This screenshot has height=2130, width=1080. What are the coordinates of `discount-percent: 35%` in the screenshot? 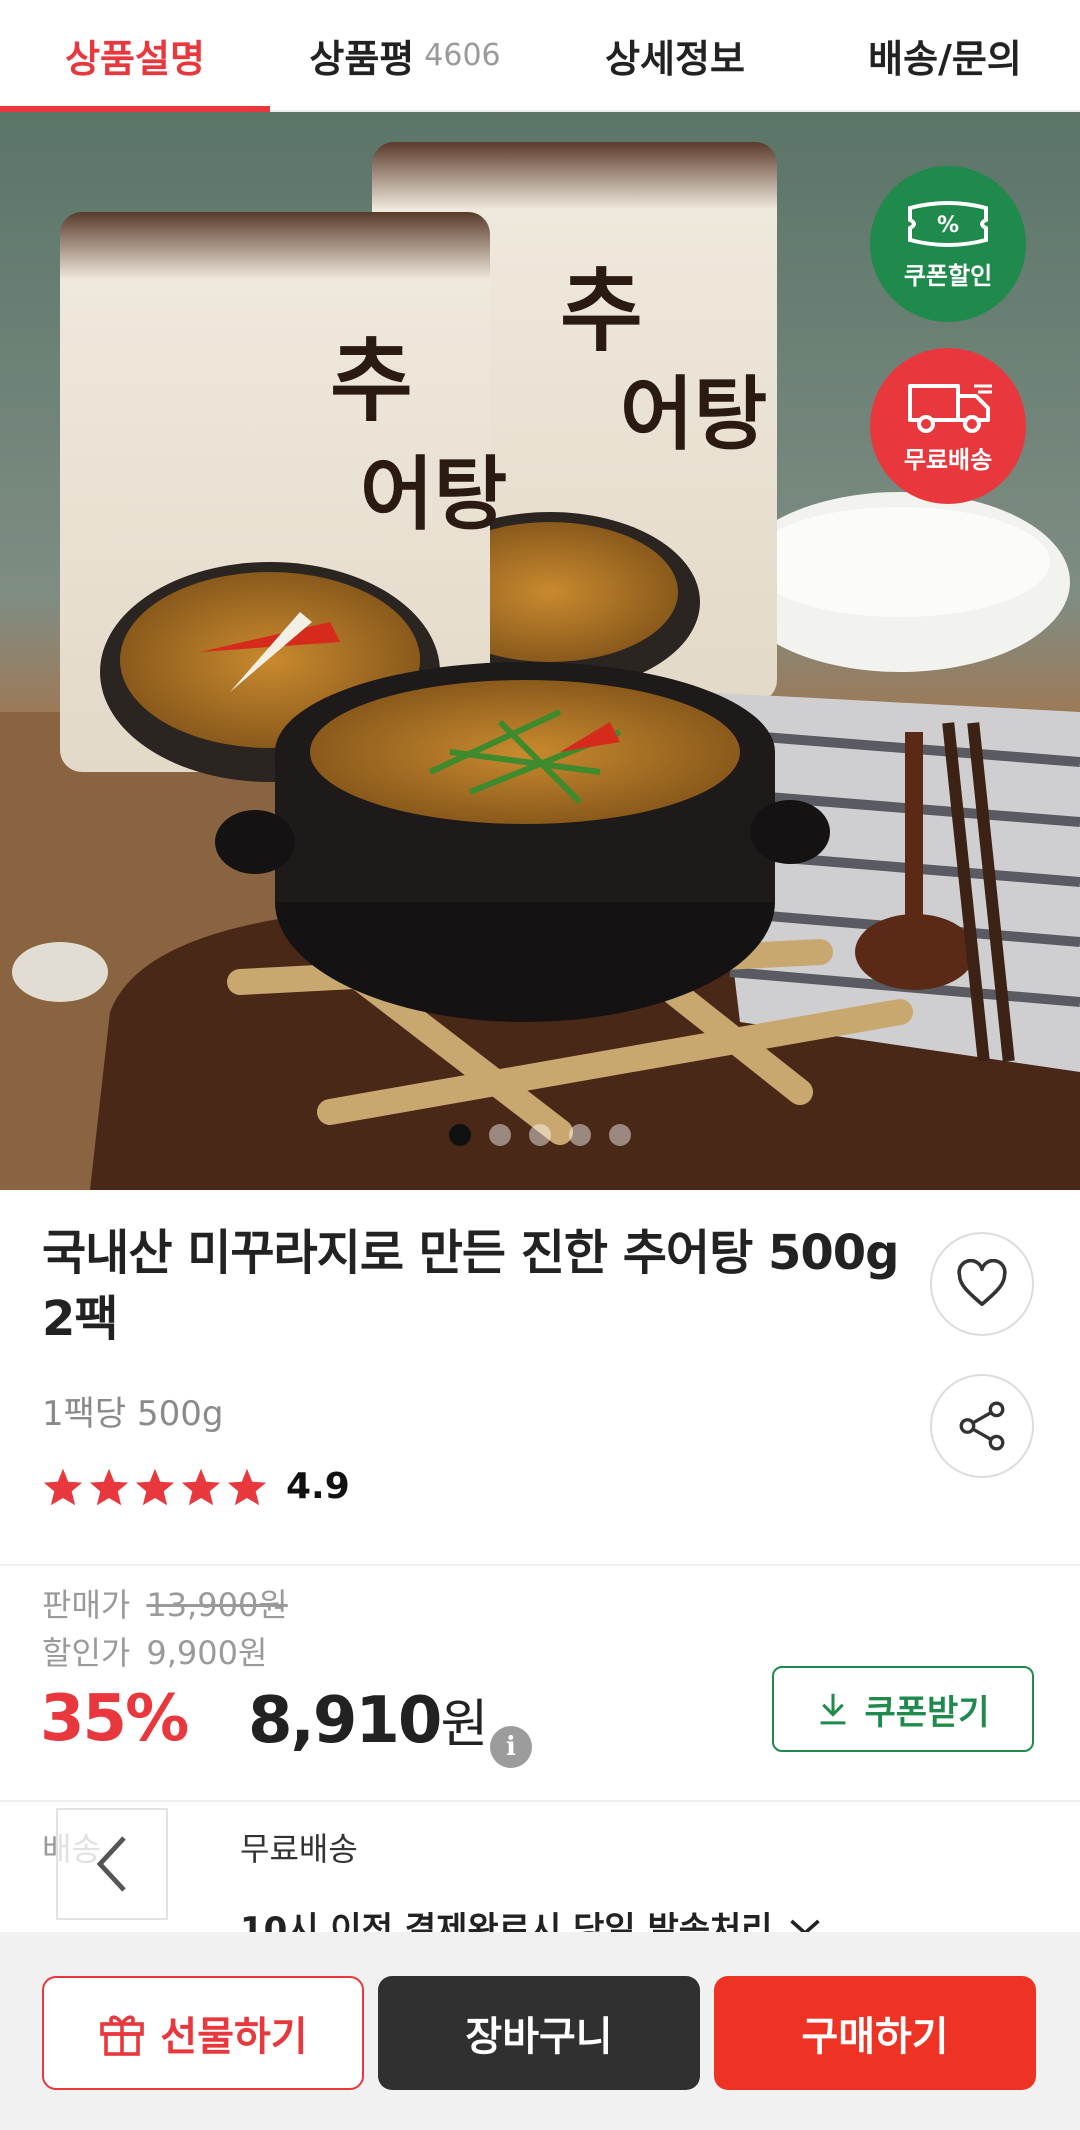 It's located at (114, 1719).